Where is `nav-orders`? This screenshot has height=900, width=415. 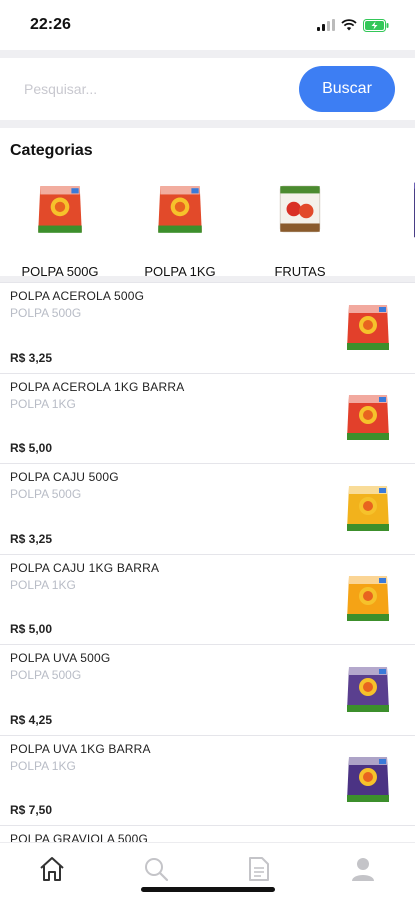
nav-orders is located at coordinates (259, 869).